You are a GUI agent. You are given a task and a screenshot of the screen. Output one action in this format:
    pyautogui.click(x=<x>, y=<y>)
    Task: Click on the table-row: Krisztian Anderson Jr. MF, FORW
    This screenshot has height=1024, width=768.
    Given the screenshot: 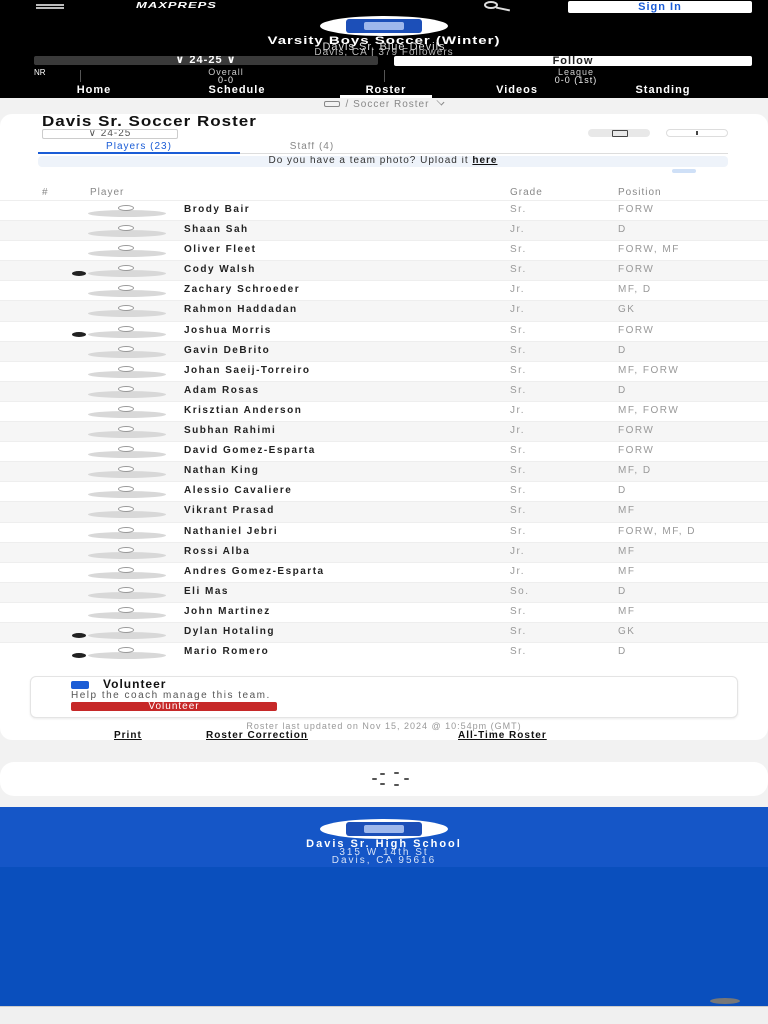 What is the action you would take?
    pyautogui.click(x=384, y=410)
    